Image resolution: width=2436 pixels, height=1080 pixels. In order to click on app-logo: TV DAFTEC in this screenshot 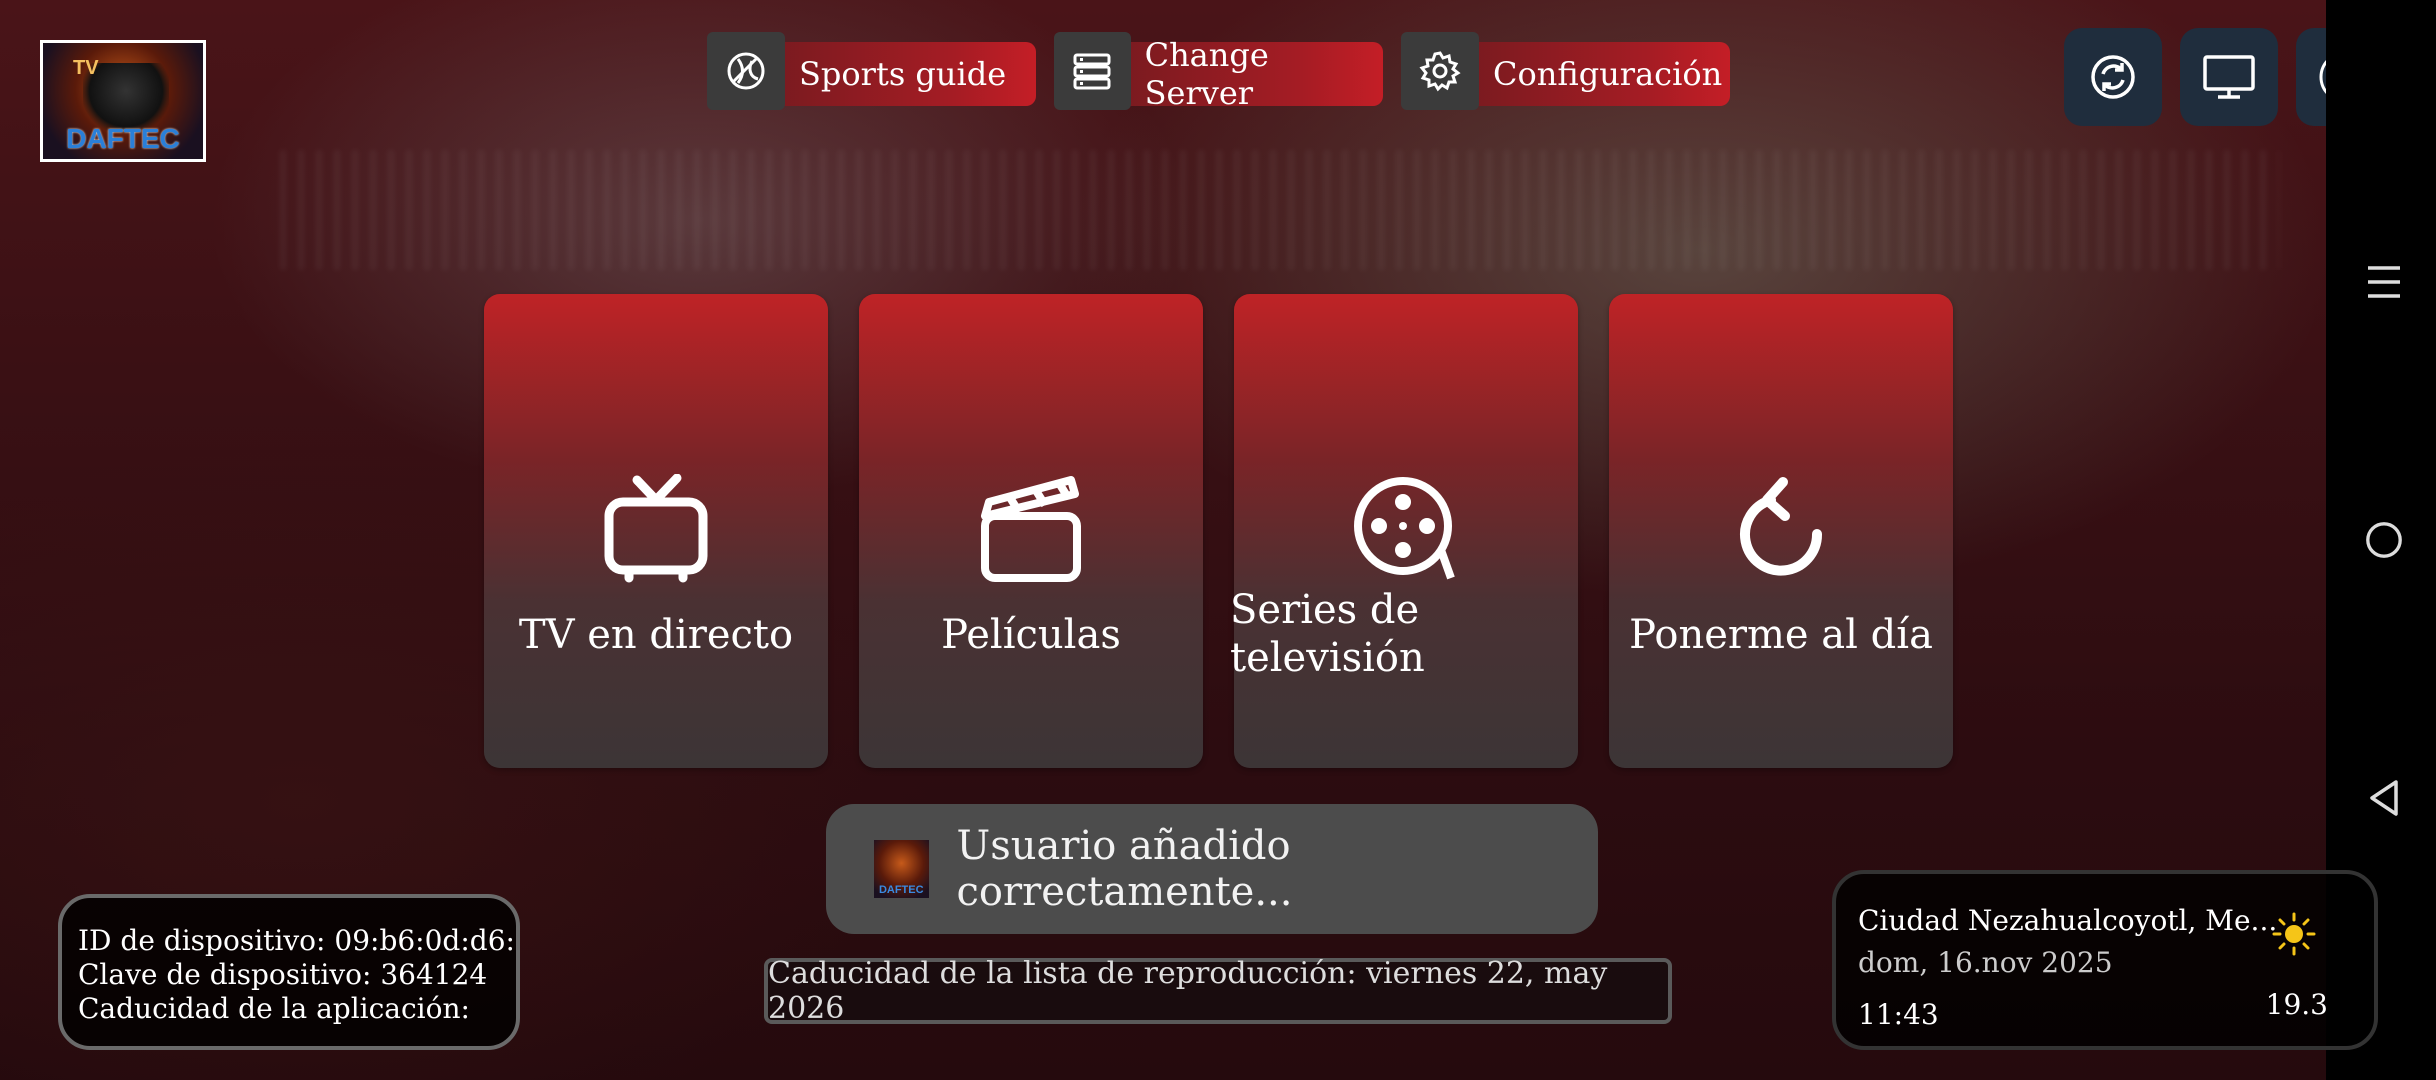, I will do `click(123, 101)`.